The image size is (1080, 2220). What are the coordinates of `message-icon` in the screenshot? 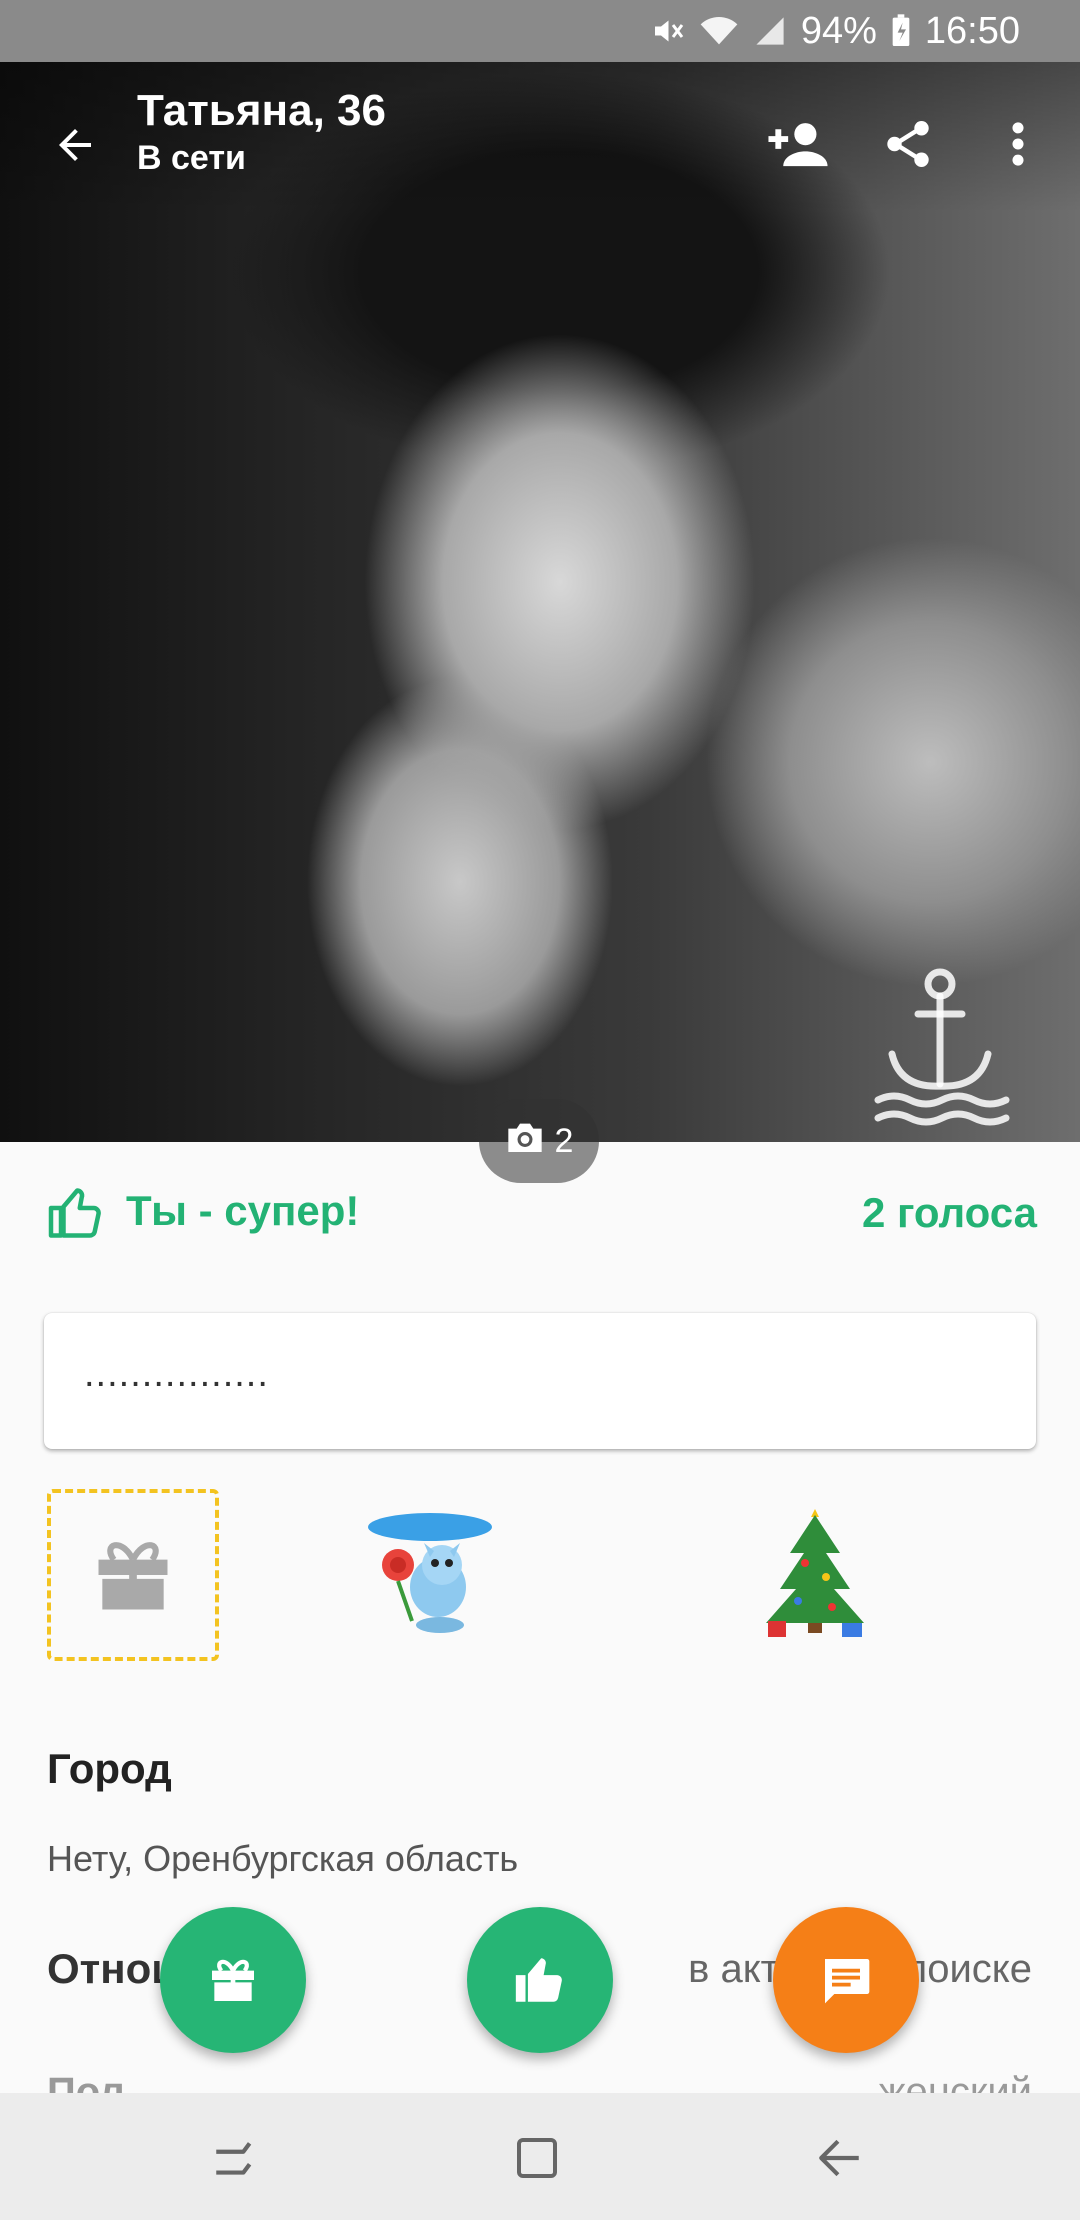 It's located at (847, 1981).